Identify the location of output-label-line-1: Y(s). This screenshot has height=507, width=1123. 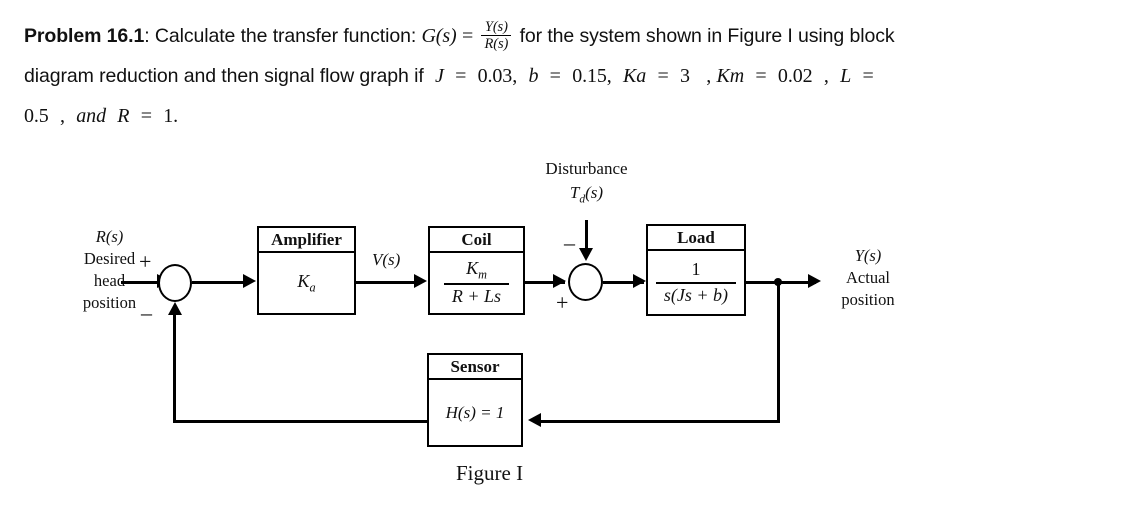
(868, 255).